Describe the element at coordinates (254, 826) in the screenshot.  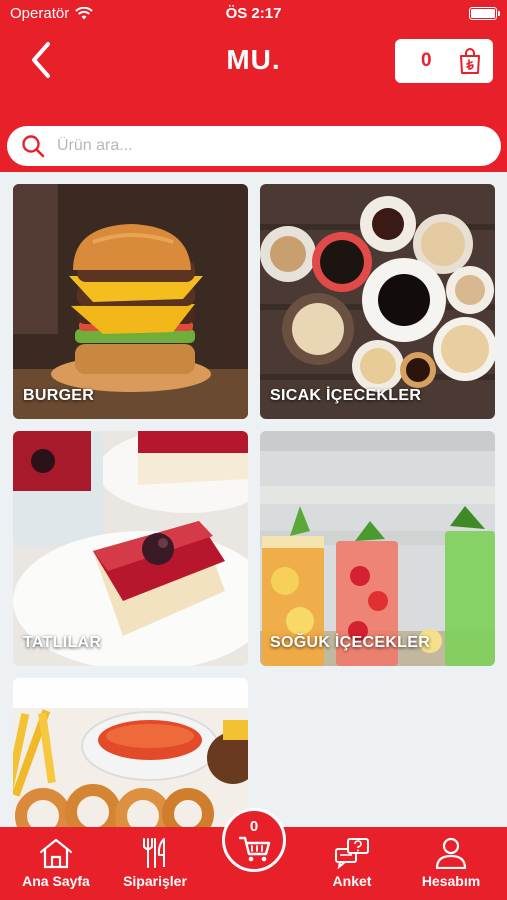
I see `cart-fab-count: 0` at that location.